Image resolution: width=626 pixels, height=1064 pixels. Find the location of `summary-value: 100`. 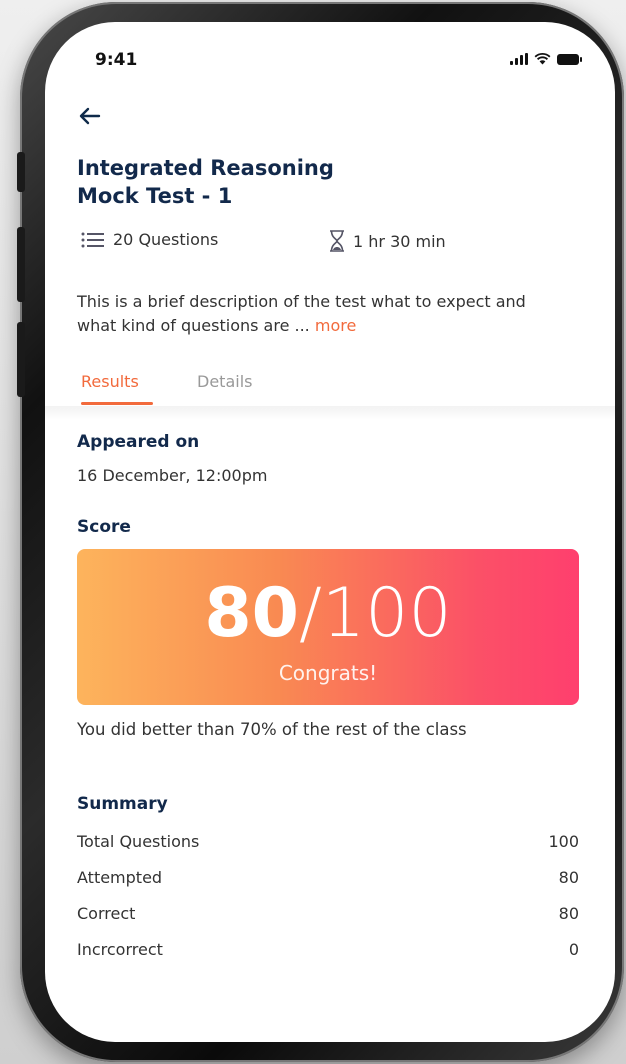

summary-value: 100 is located at coordinates (563, 841).